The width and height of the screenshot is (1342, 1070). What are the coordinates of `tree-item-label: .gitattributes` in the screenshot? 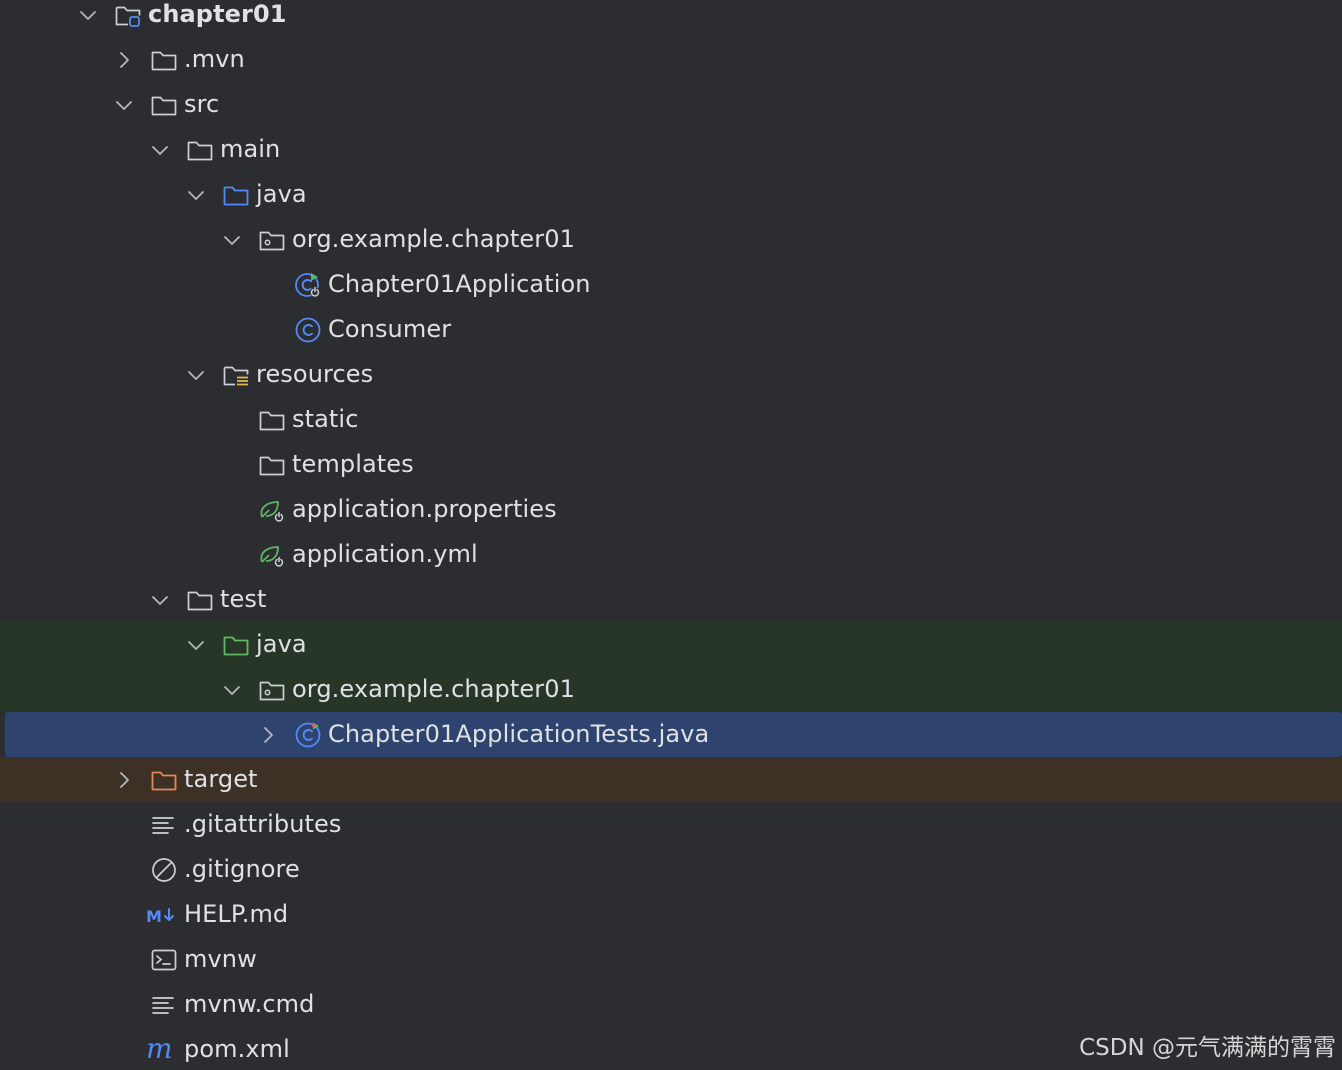 It's located at (263, 824).